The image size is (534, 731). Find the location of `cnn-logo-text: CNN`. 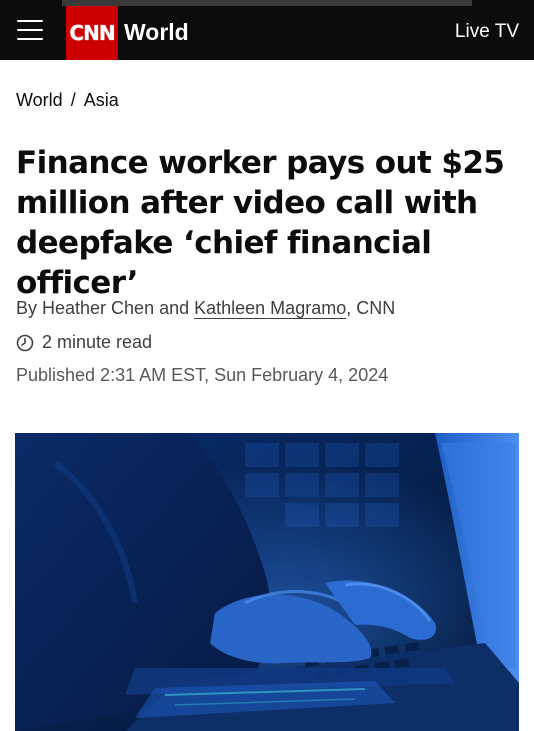

cnn-logo-text: CNN is located at coordinates (92, 33).